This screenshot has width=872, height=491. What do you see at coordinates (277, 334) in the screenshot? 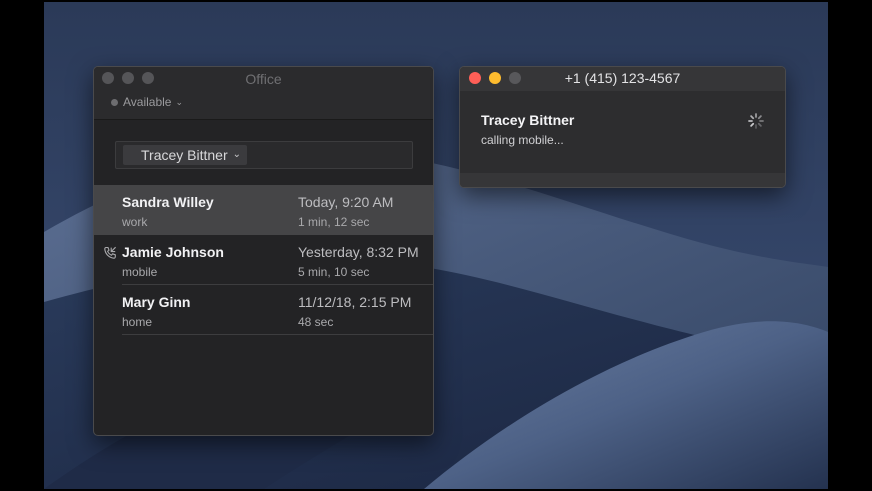
I see `row-divider` at bounding box center [277, 334].